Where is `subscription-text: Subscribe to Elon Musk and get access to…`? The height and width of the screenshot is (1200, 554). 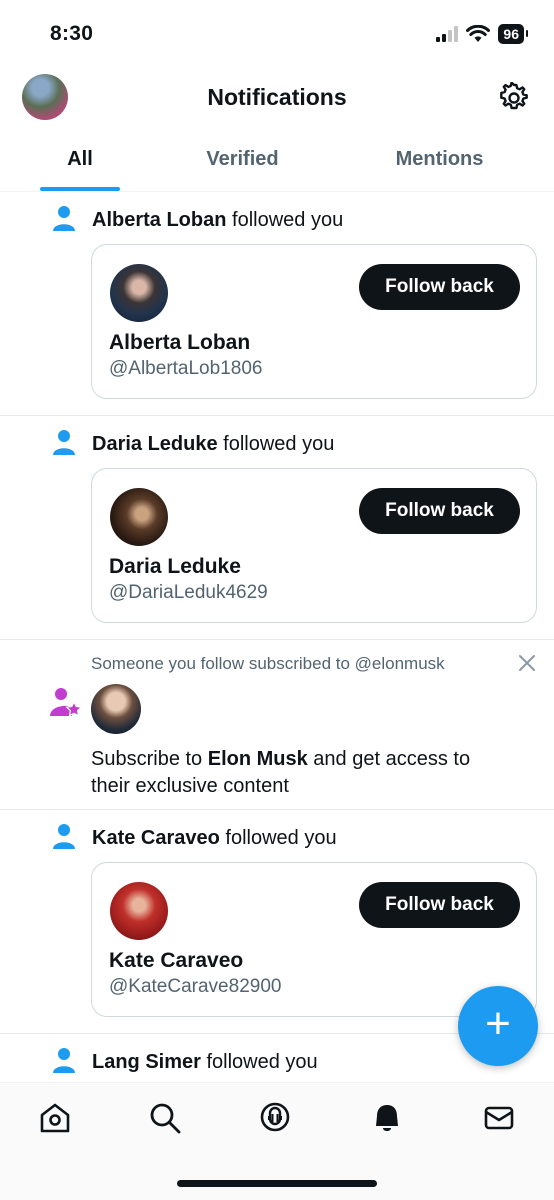 subscription-text: Subscribe to Elon Musk and get access to… is located at coordinates (301, 773).